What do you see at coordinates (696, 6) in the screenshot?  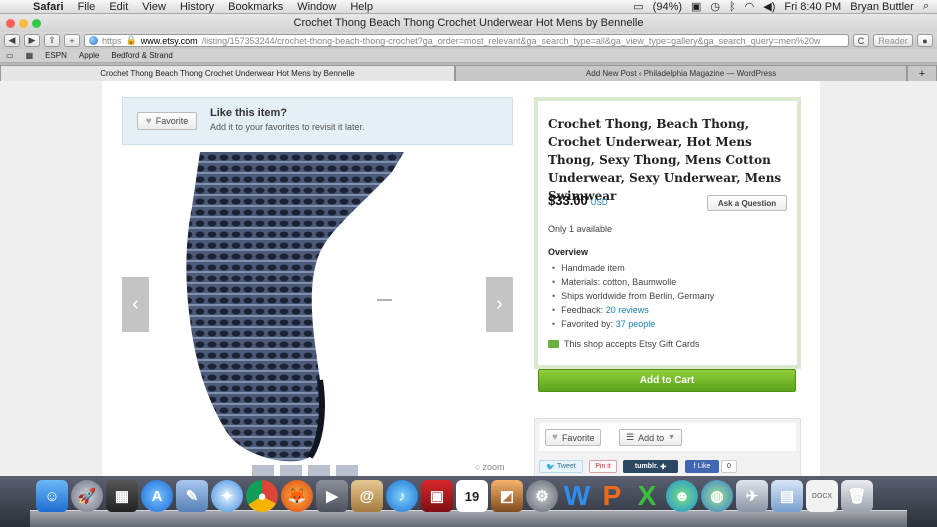 I see `display-icon: ▣` at bounding box center [696, 6].